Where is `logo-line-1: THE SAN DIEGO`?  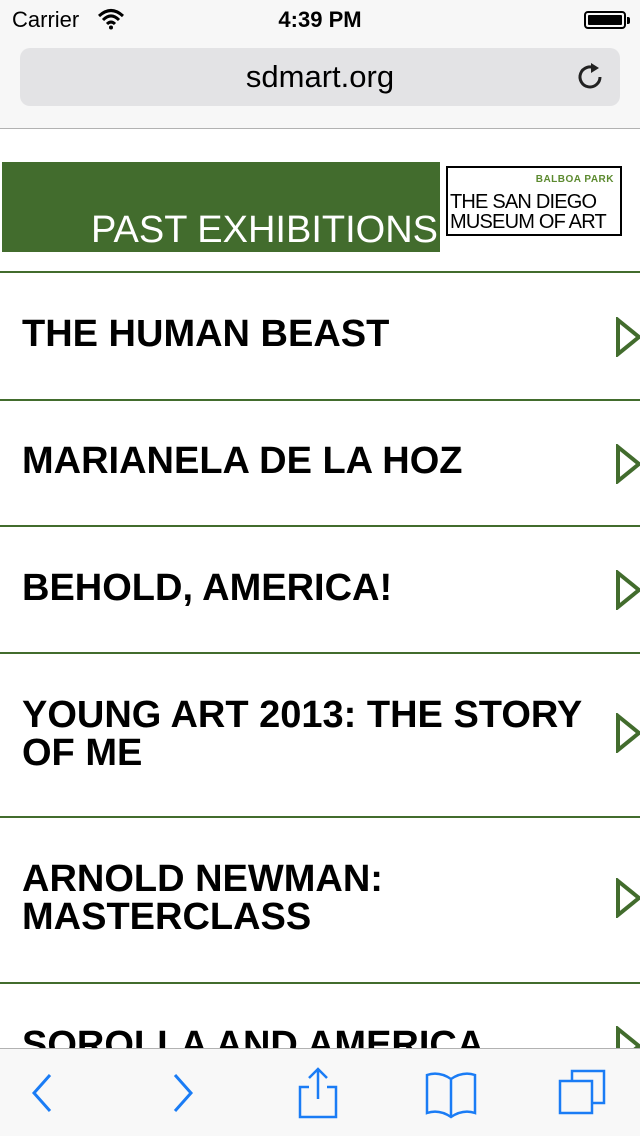 logo-line-1: THE SAN DIEGO is located at coordinates (523, 202).